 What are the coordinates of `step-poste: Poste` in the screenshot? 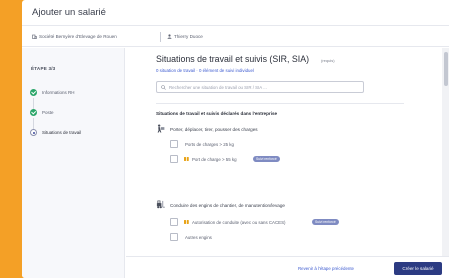 It's located at (75, 113).